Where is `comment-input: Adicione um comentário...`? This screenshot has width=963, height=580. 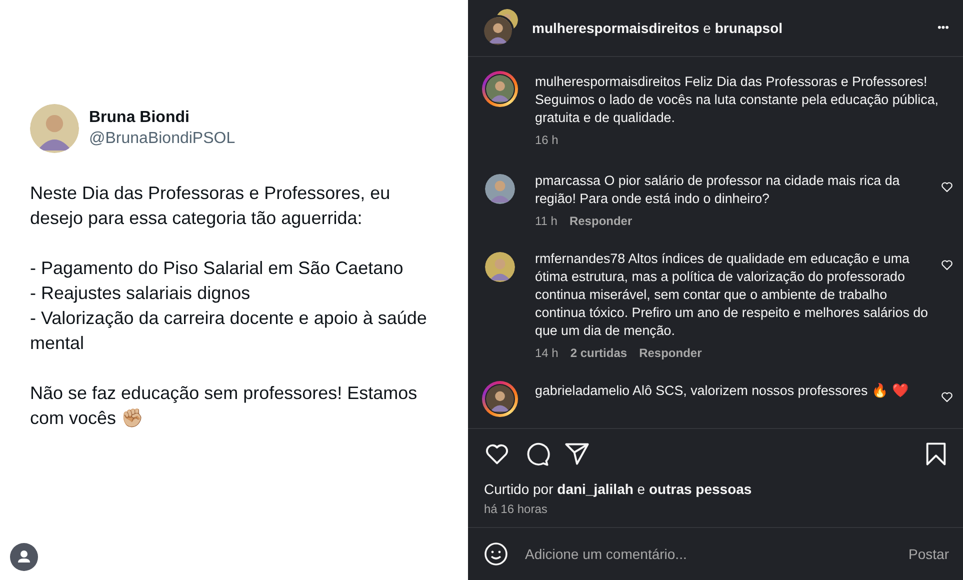 comment-input: Adicione um comentário... is located at coordinates (708, 554).